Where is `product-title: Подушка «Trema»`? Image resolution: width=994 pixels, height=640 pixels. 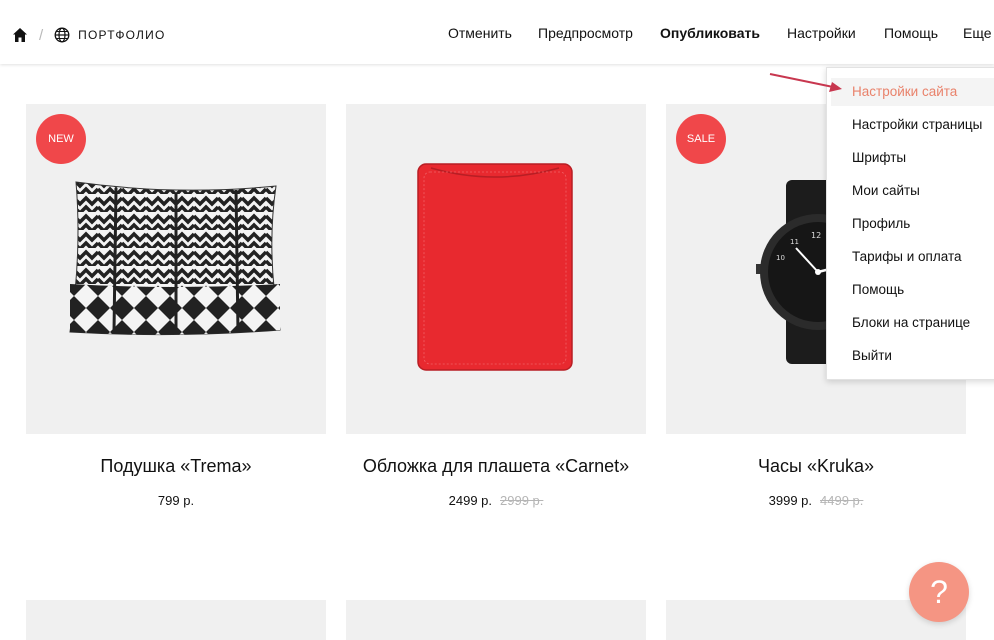 product-title: Подушка «Trema» is located at coordinates (176, 466).